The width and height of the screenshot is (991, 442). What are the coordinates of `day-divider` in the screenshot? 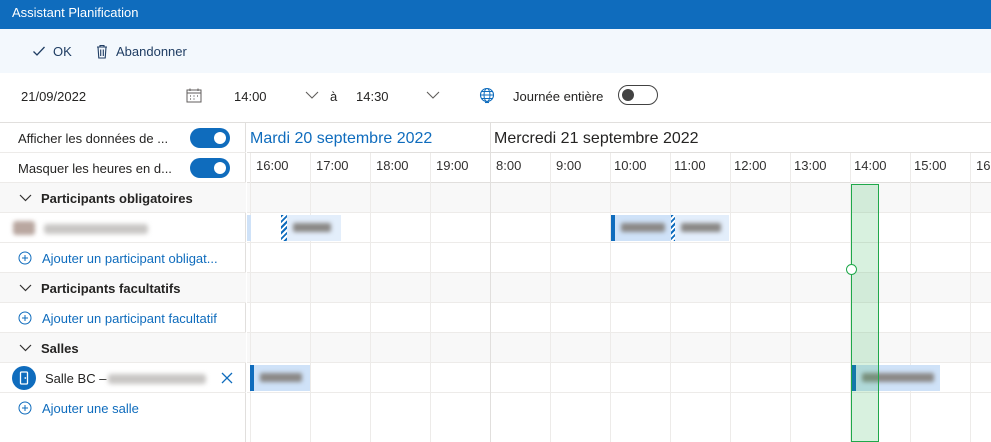 It's located at (490, 282).